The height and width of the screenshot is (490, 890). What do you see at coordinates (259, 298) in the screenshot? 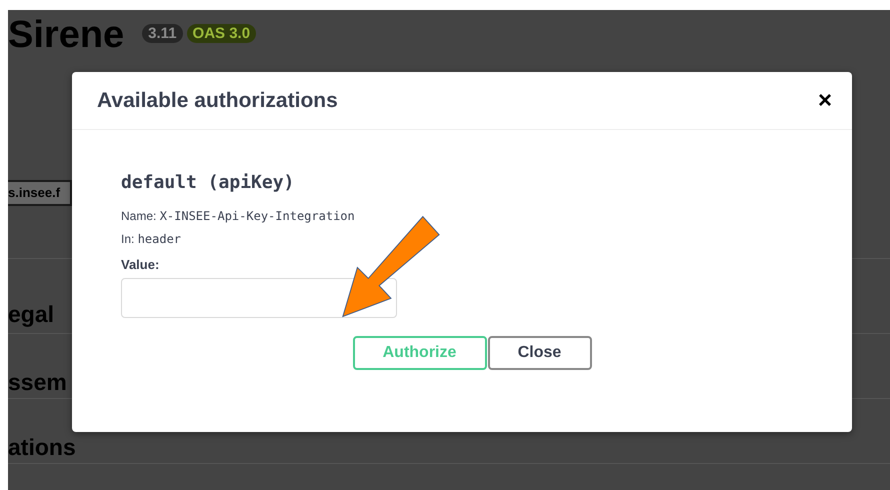
I see `value-input-field` at bounding box center [259, 298].